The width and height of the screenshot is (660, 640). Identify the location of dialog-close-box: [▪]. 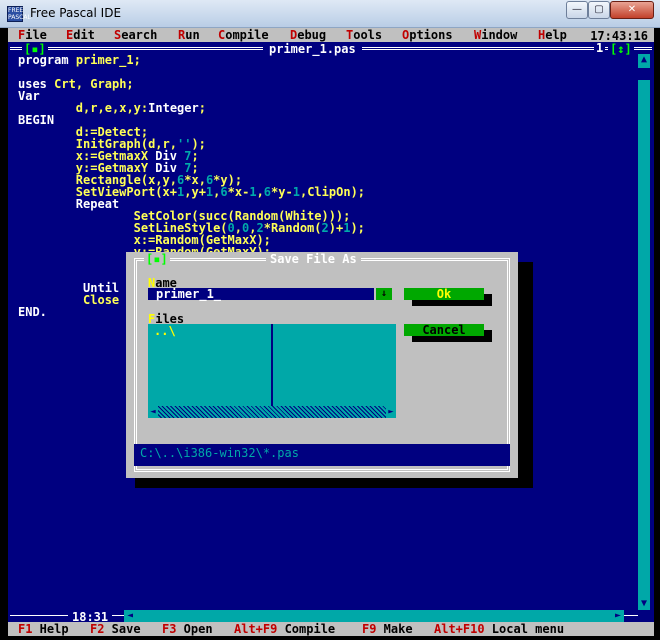
(157, 259).